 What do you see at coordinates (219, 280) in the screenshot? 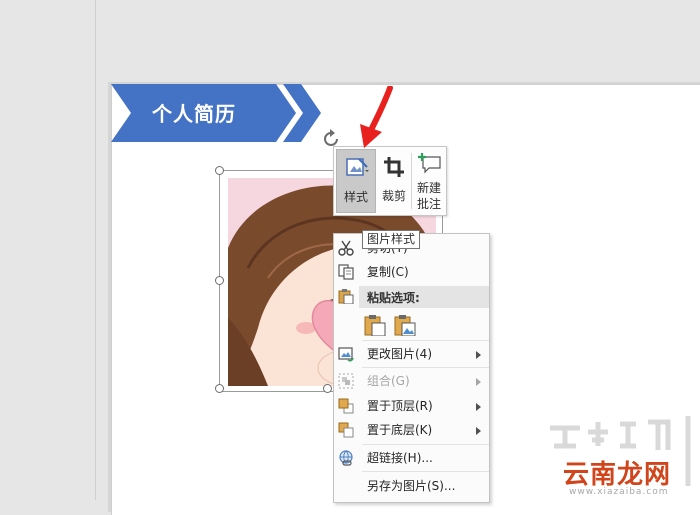
I see `resize-handle-left-middle` at bounding box center [219, 280].